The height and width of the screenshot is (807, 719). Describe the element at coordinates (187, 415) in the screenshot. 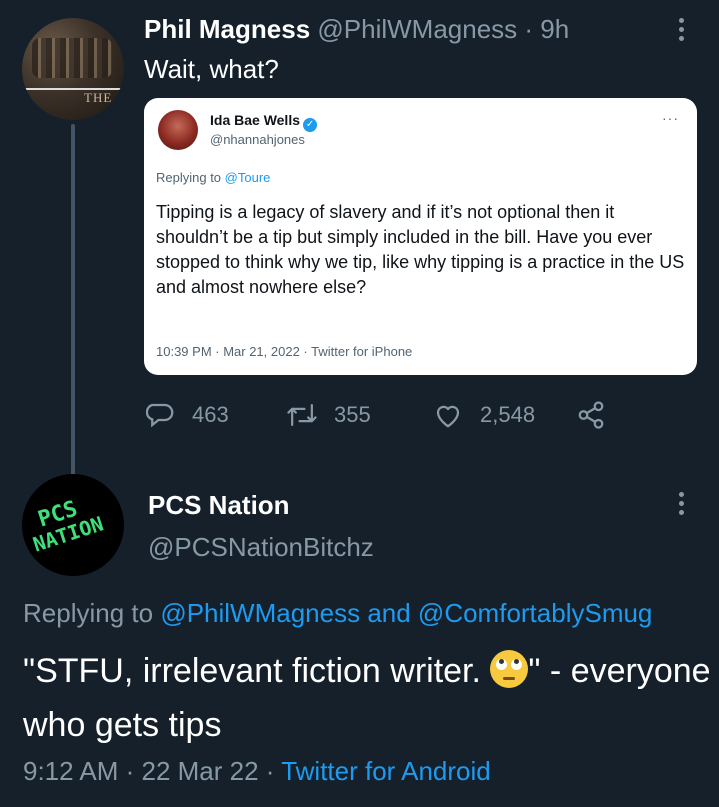

I see `reply-button: 463` at that location.